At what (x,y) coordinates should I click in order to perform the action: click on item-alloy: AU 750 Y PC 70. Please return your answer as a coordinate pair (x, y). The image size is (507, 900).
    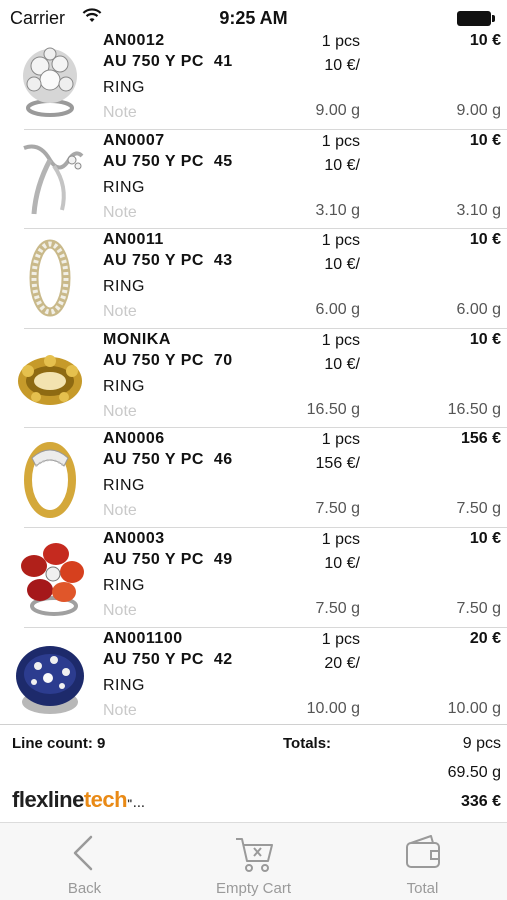
    Looking at the image, I should click on (168, 360).